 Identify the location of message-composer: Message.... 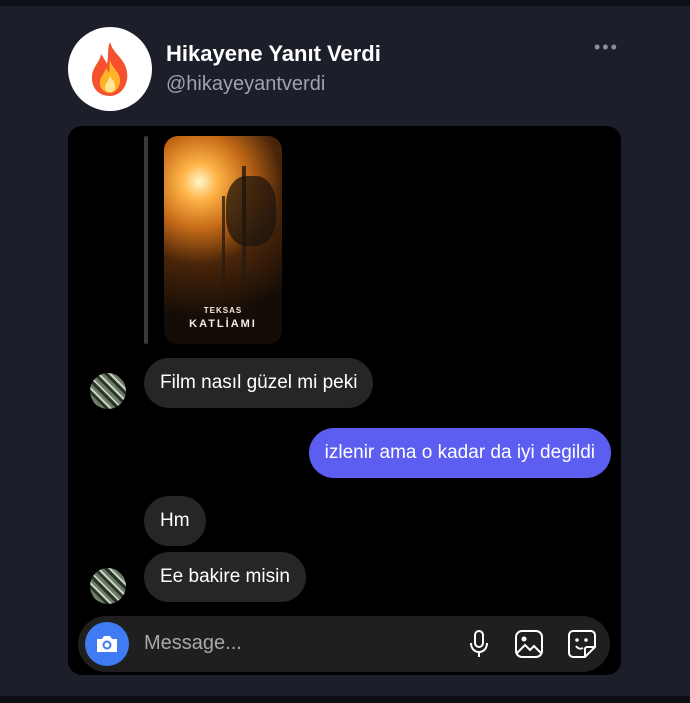
(344, 644).